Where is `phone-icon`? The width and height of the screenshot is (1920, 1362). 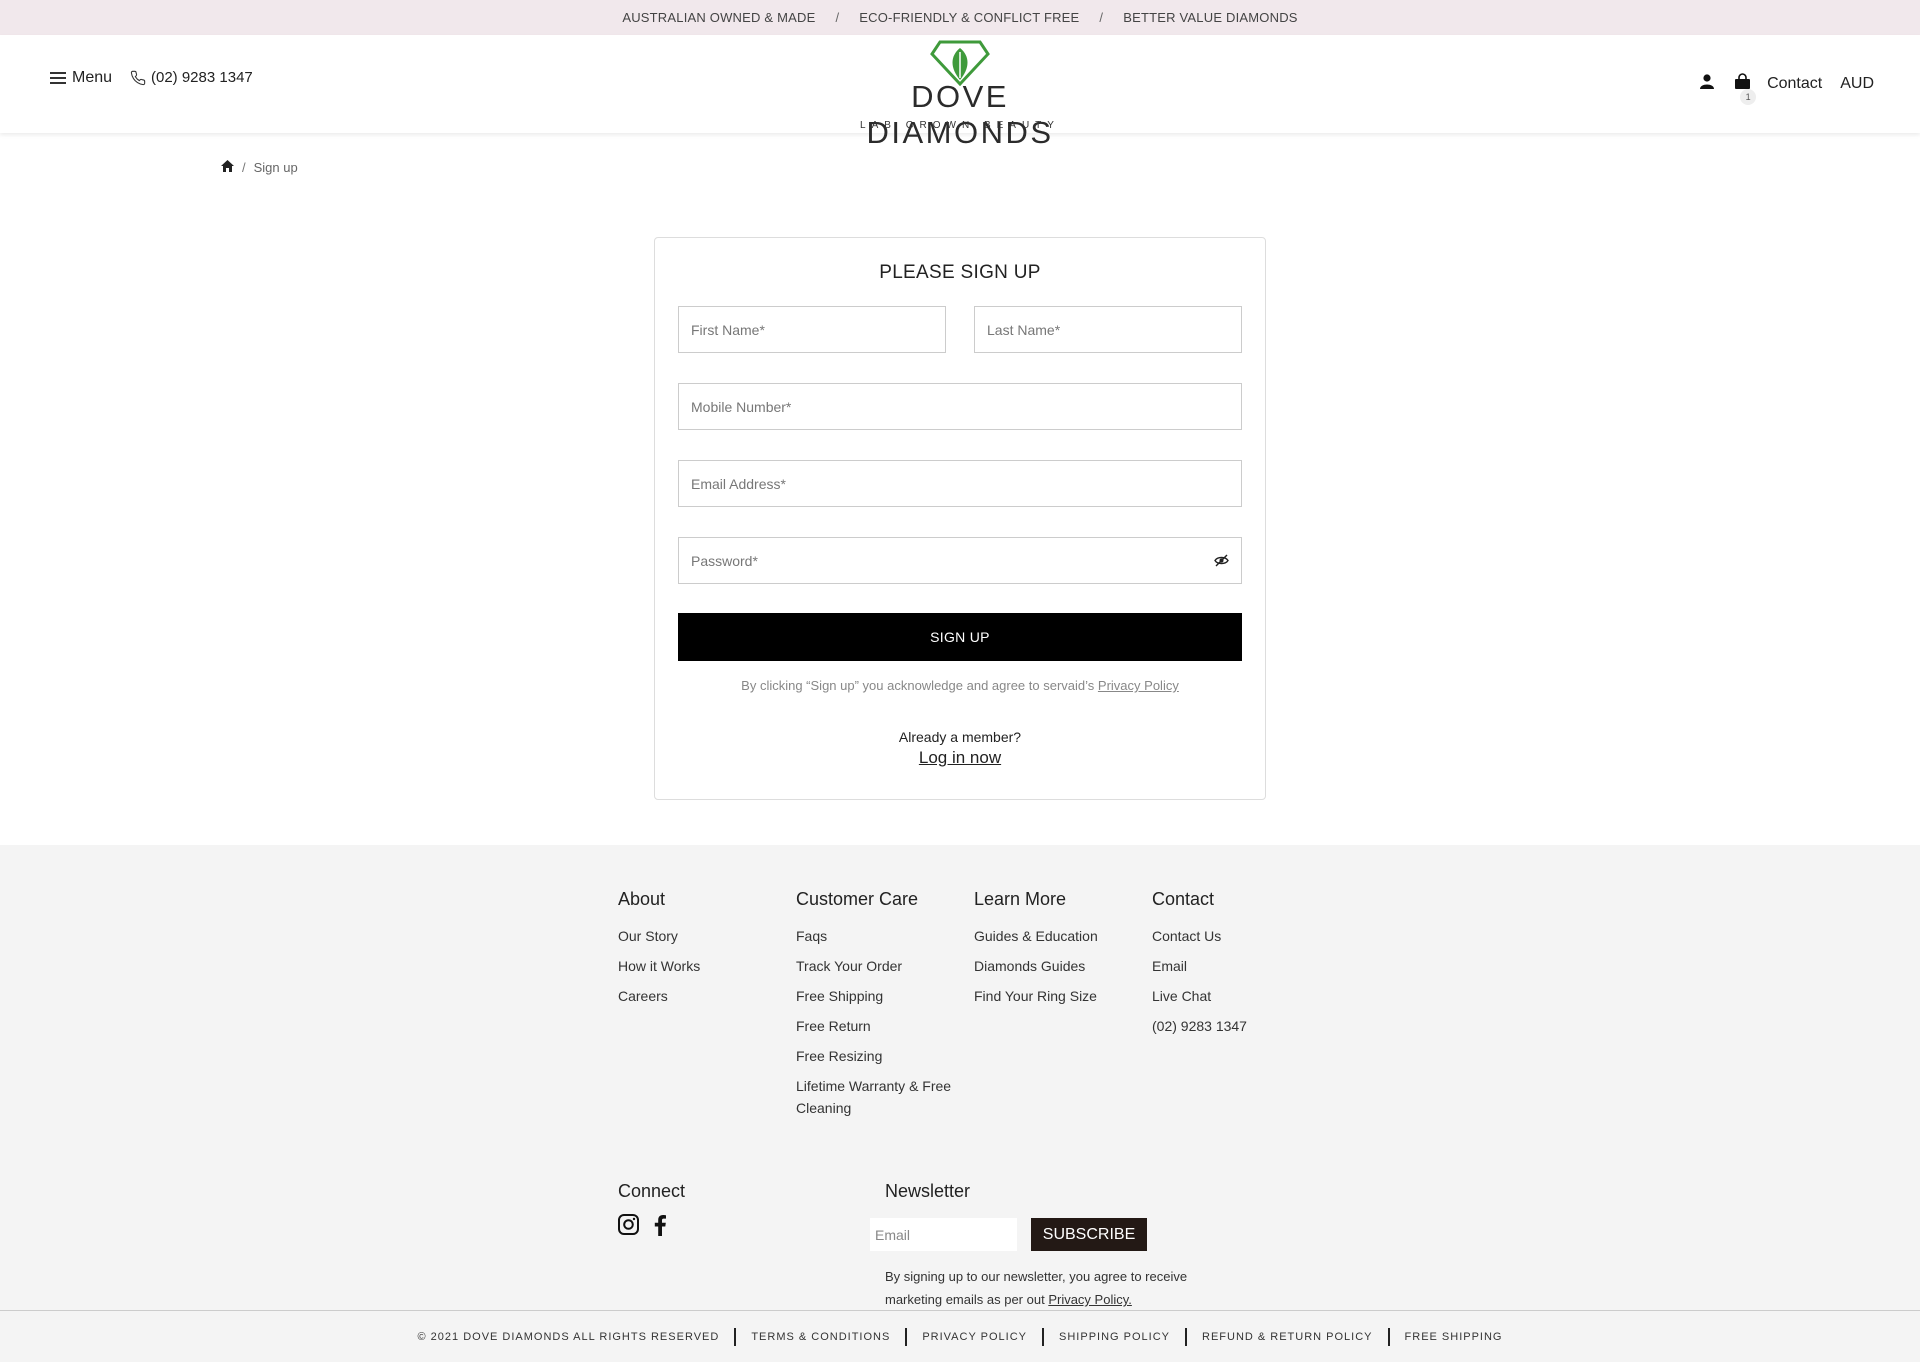 phone-icon is located at coordinates (138, 77).